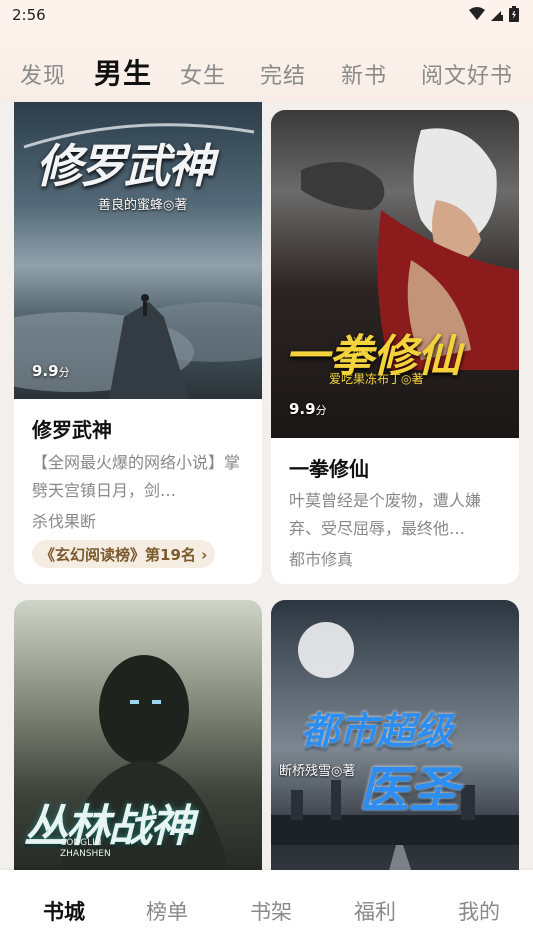 The height and width of the screenshot is (948, 533). What do you see at coordinates (377, 730) in the screenshot?
I see `cover-title-1: 都市超级` at bounding box center [377, 730].